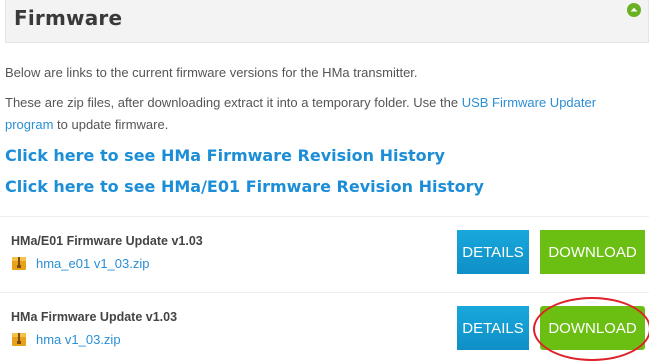 This screenshot has height=364, width=649. Describe the element at coordinates (68, 18) in the screenshot. I see `page-title: Firmware` at that location.